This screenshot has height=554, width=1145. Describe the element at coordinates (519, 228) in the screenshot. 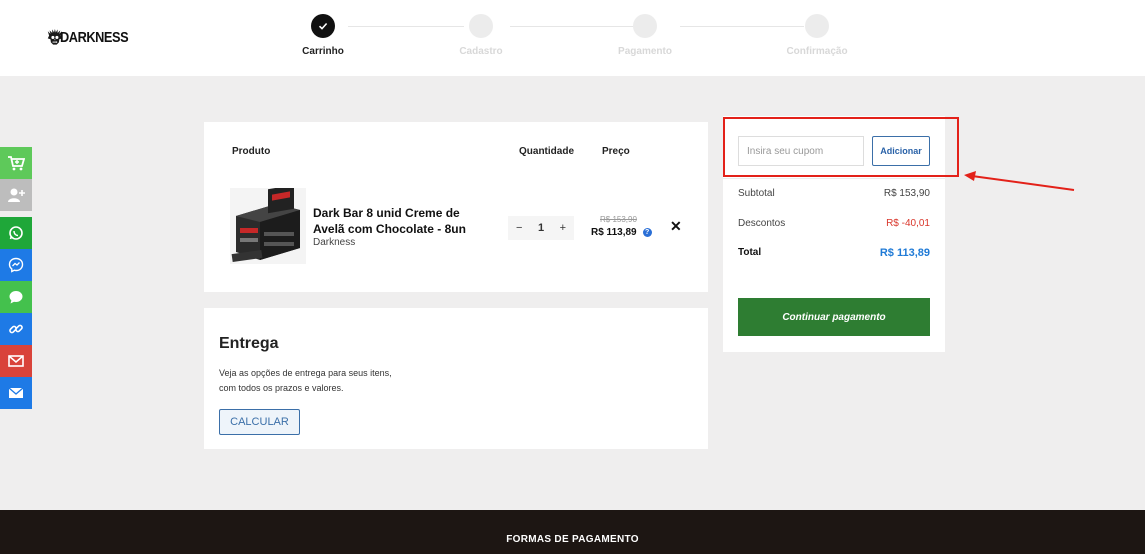

I see `decrease-quantity-button: −` at that location.